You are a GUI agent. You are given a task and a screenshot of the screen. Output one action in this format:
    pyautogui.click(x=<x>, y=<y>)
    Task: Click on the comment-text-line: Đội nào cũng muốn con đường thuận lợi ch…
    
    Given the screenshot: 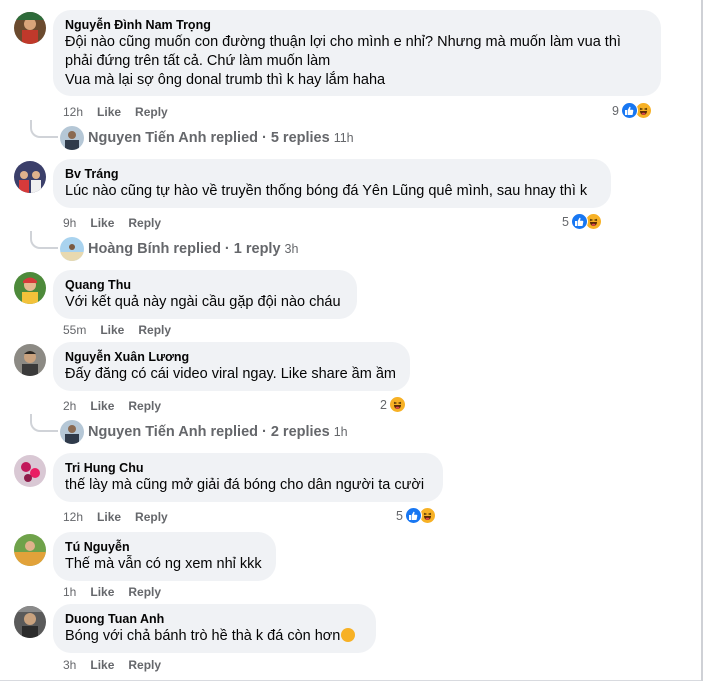 What is the action you would take?
    pyautogui.click(x=343, y=42)
    